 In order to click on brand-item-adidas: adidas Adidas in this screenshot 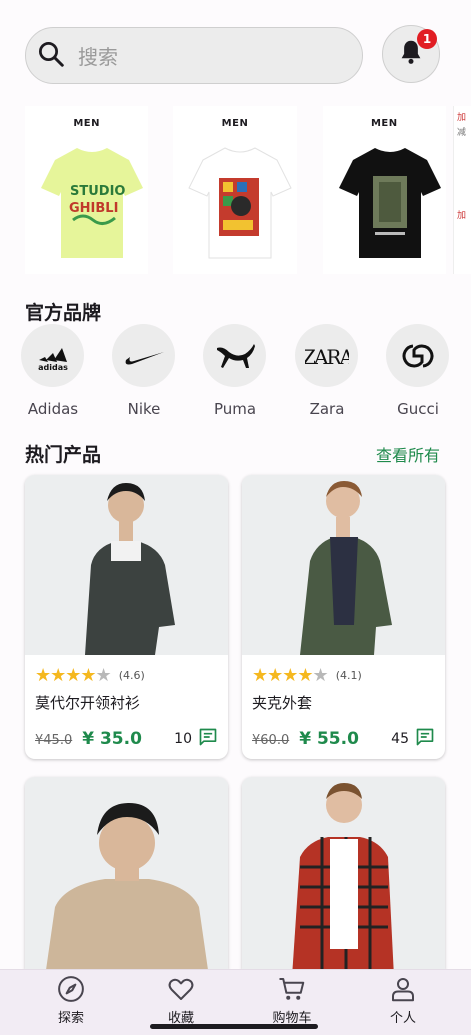, I will do `click(53, 371)`.